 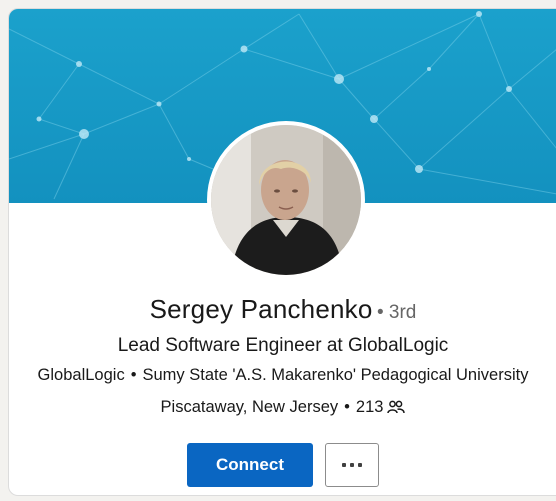 What do you see at coordinates (369, 407) in the screenshot?
I see `connections-count: 213` at bounding box center [369, 407].